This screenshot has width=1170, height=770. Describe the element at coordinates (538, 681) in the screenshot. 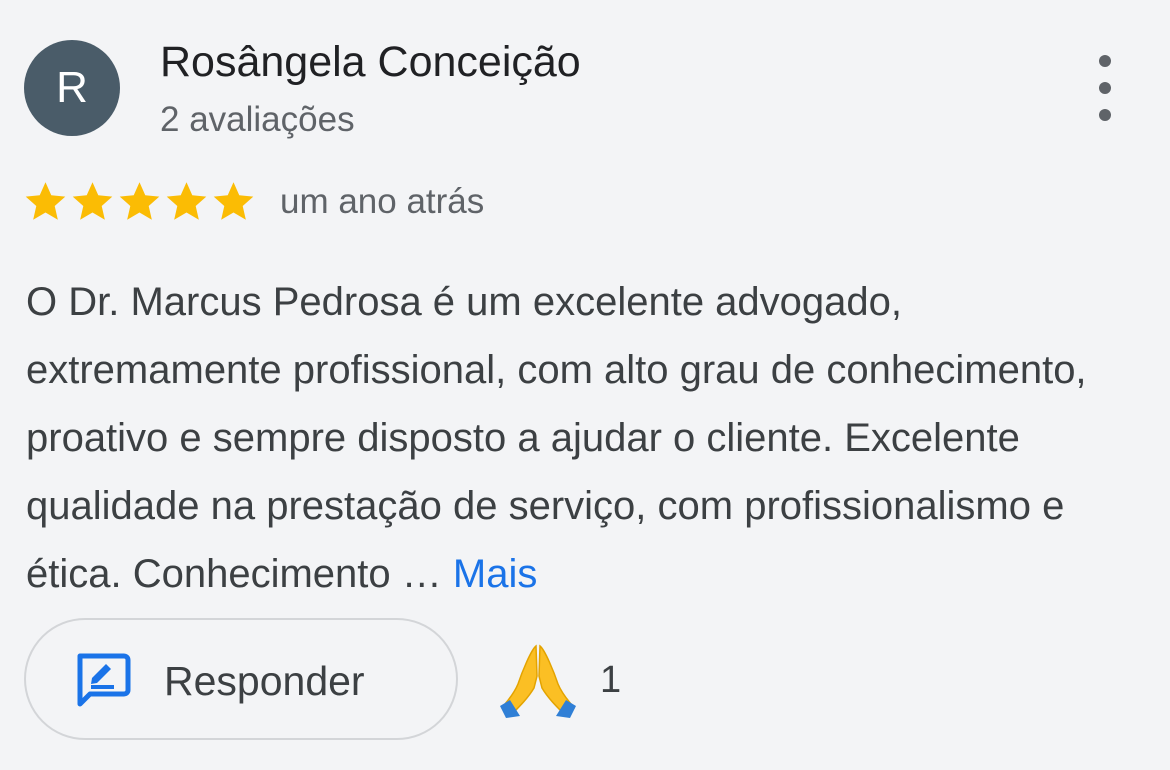

I see `folded-hands-icon` at that location.